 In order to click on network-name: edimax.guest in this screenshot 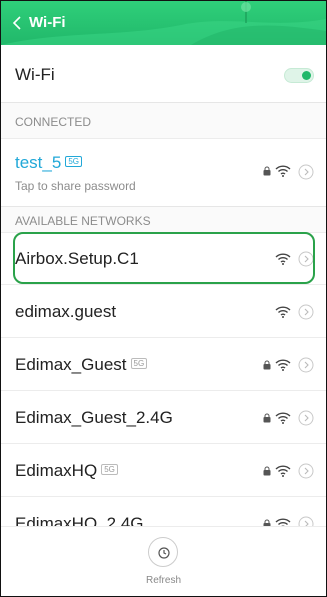, I will do `click(65, 312)`.